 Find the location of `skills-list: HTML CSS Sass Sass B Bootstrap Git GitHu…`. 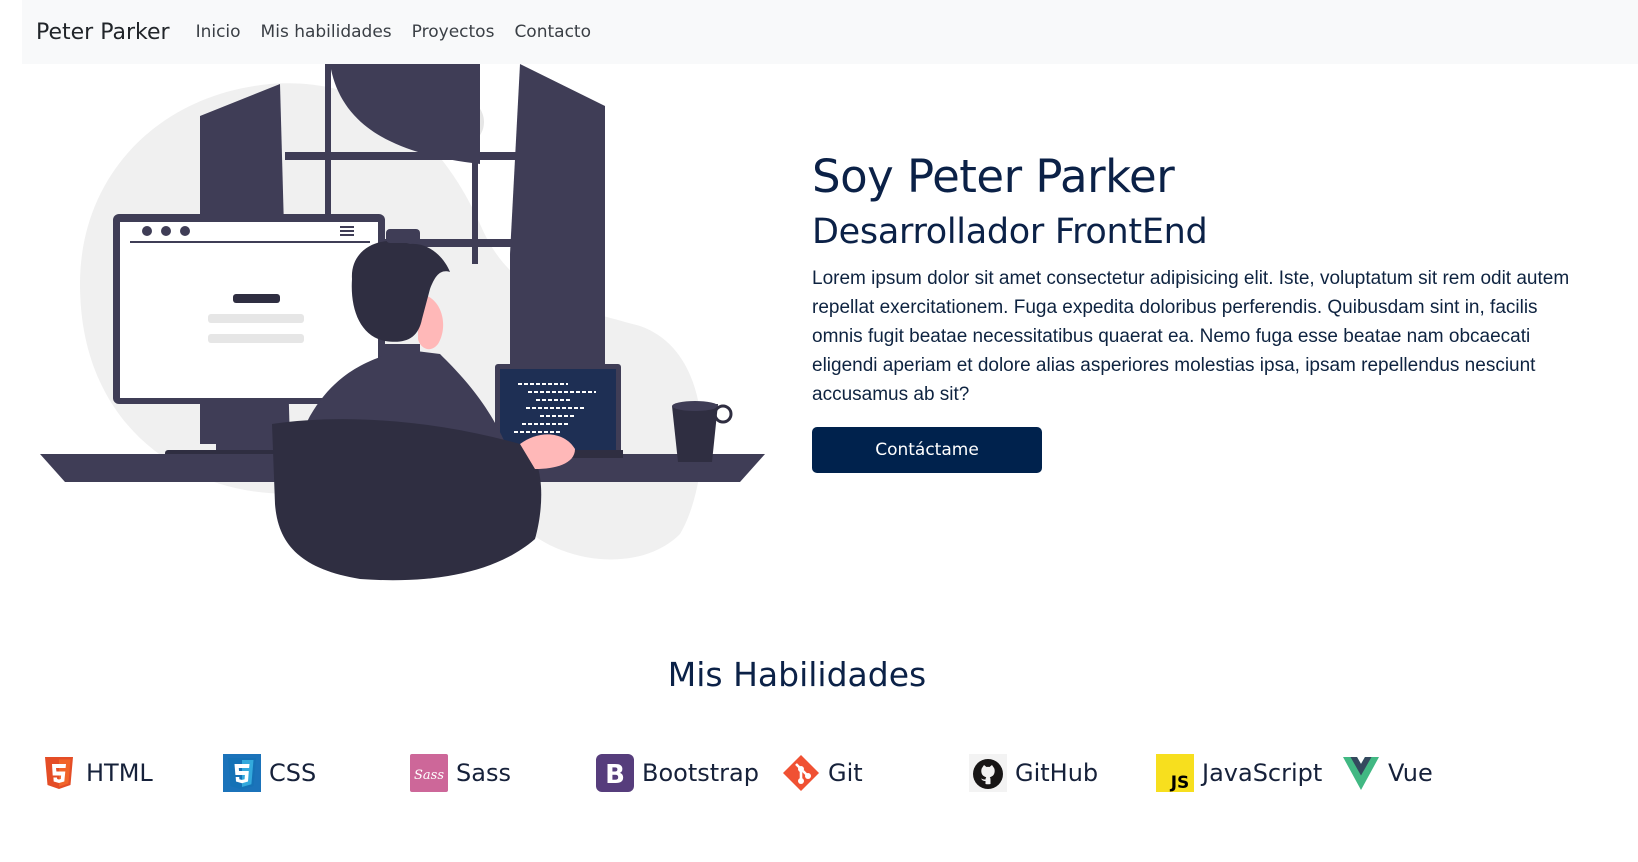

skills-list: HTML CSS Sass Sass B Bootstrap Git GitHu… is located at coordinates (820, 773).